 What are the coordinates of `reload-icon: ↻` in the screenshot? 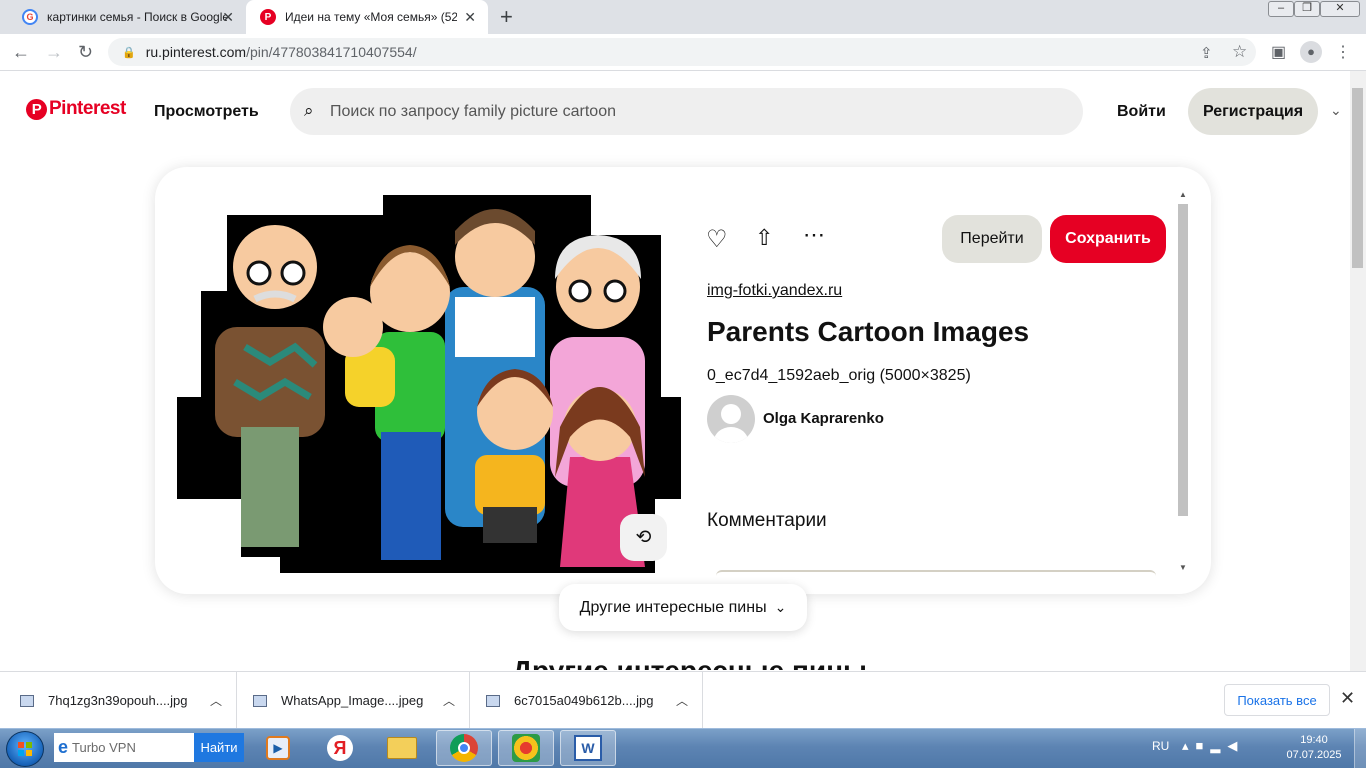 It's located at (85, 52).